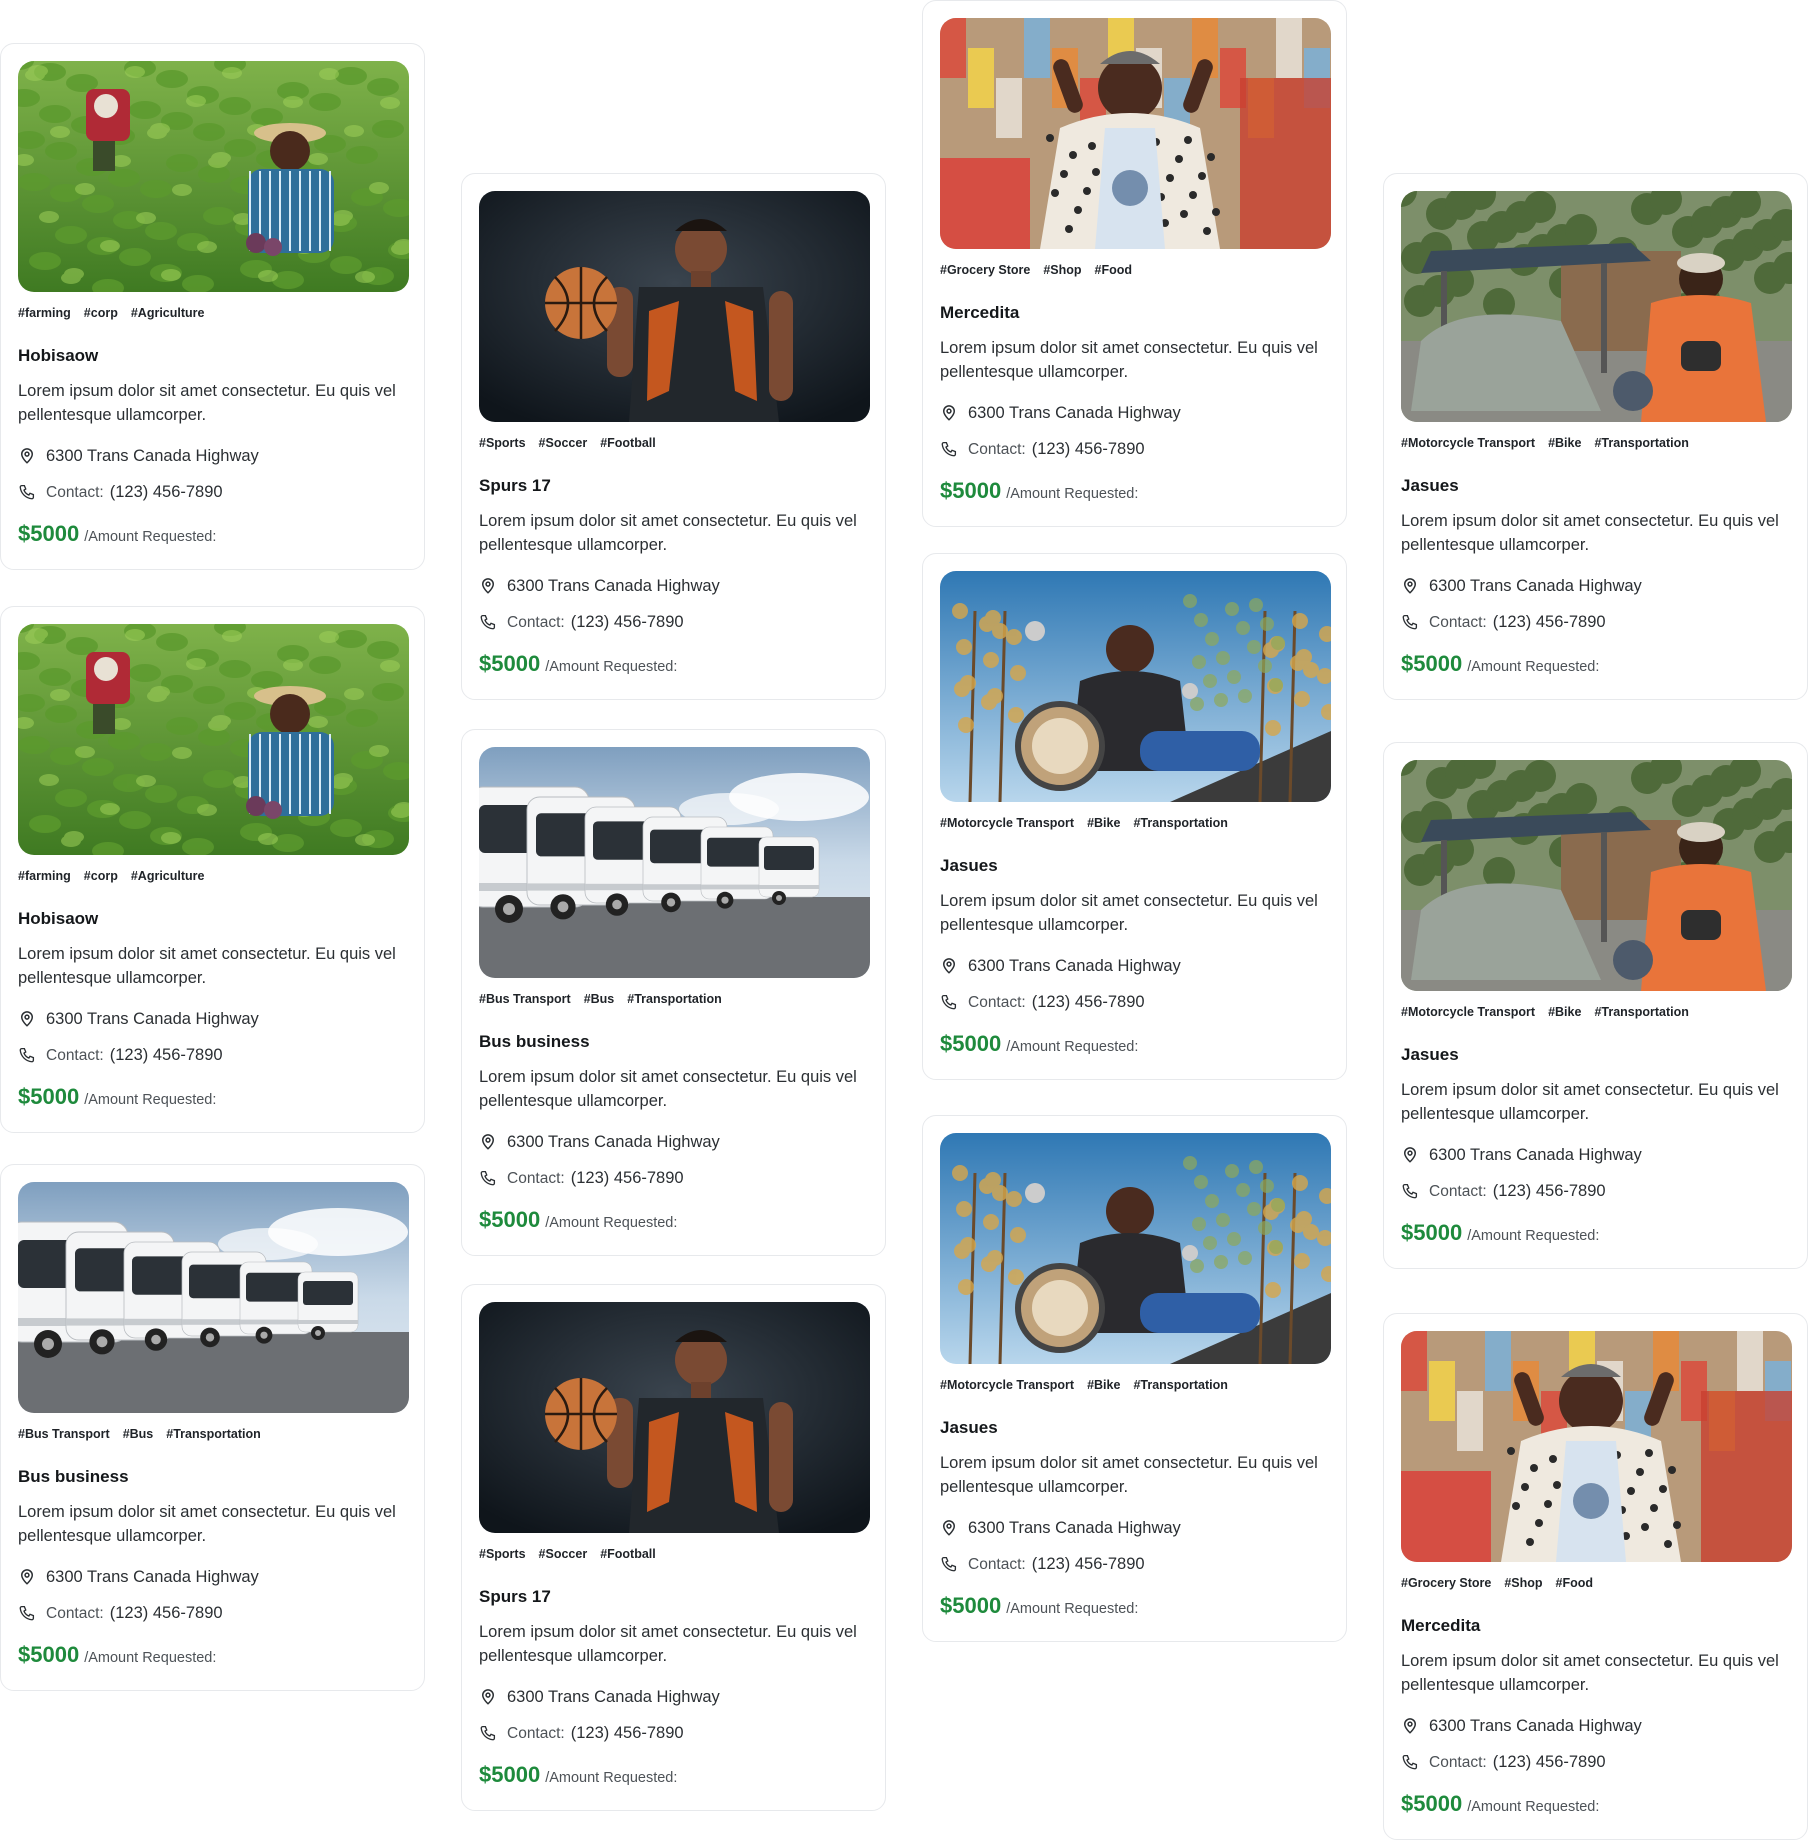 This screenshot has height=1841, width=1811. I want to click on address-text: 6300 Trans Canada Highway, so click(1535, 1725).